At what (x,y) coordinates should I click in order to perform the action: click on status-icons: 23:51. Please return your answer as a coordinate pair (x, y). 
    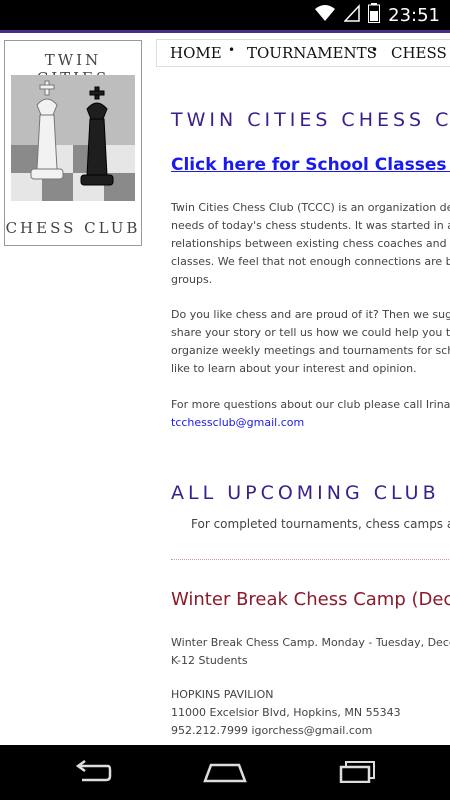
    Looking at the image, I should click on (377, 15).